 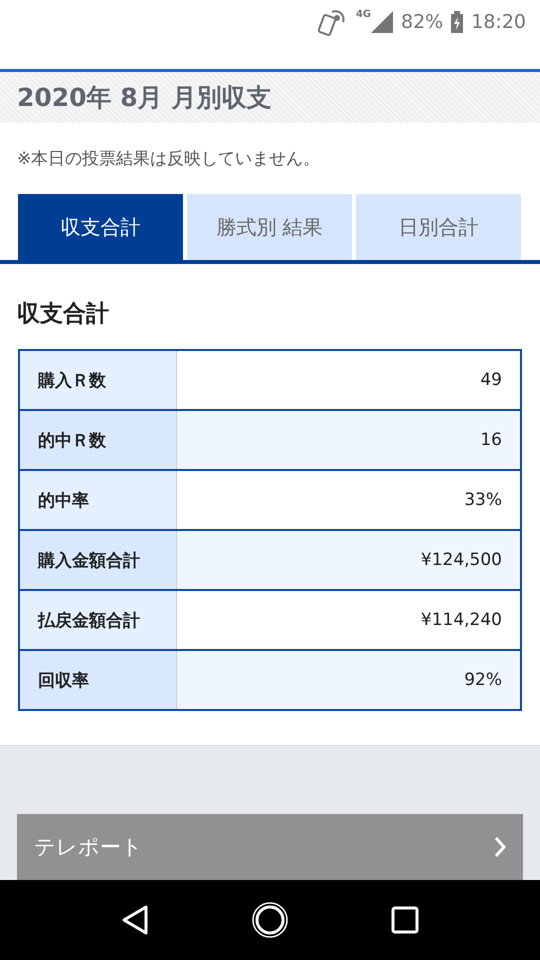 I want to click on row-value: 49, so click(x=491, y=380).